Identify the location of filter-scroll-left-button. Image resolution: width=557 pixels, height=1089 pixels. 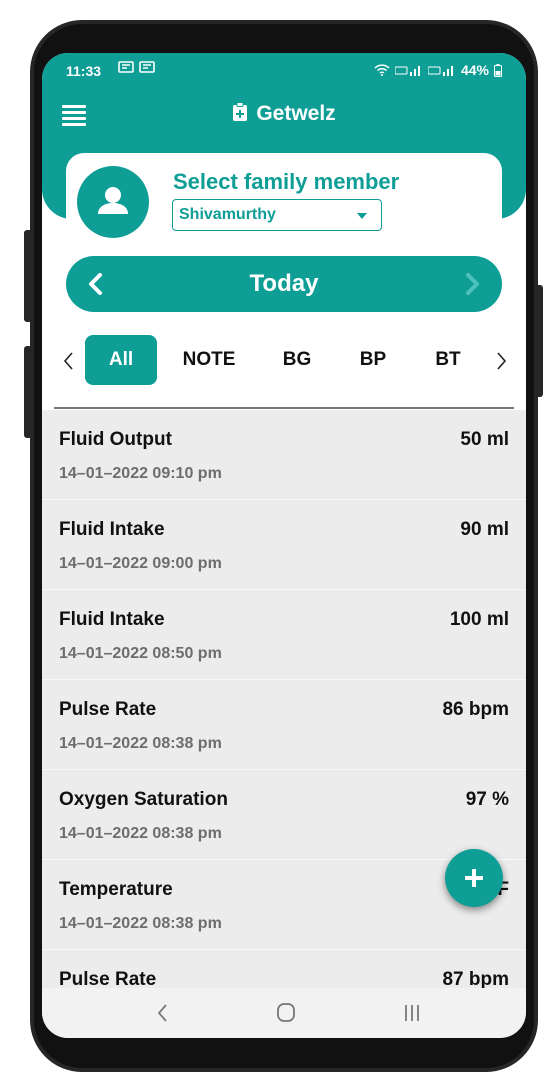
(69, 361).